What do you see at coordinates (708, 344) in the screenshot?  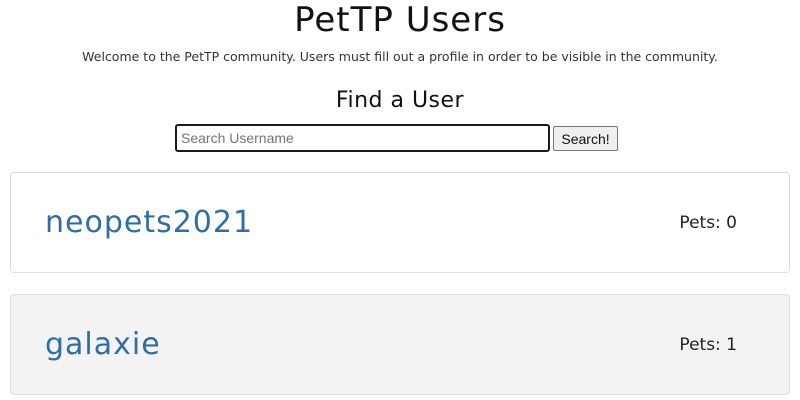 I see `pets-count: Pets: 1` at bounding box center [708, 344].